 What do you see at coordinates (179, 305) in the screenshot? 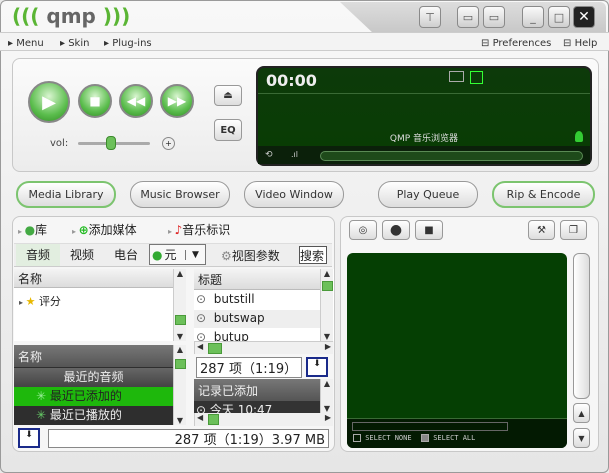
I see `tree-scrollbar: ▲ ▼` at bounding box center [179, 305].